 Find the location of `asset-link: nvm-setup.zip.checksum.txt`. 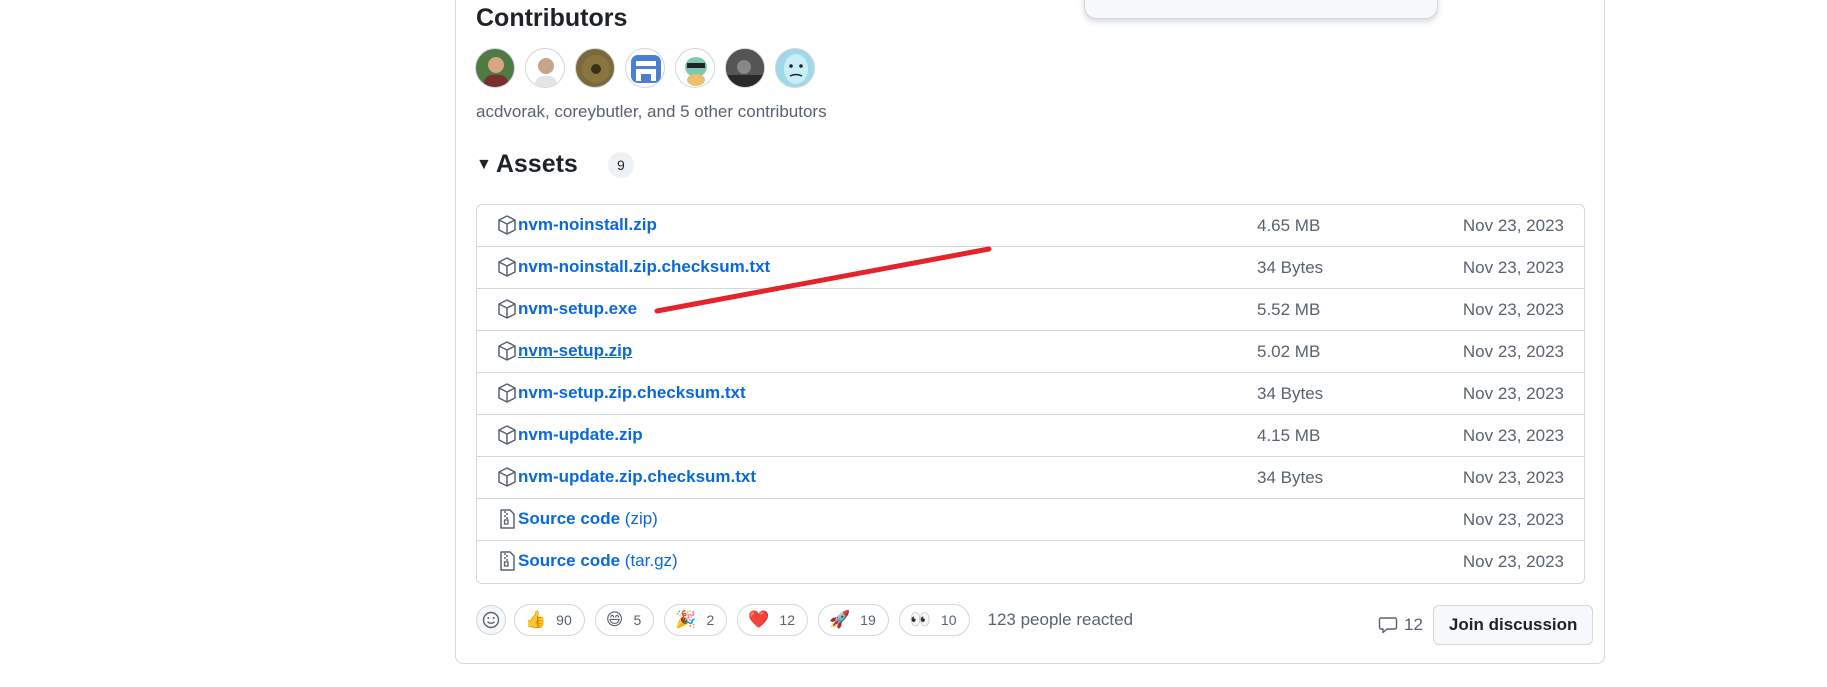

asset-link: nvm-setup.zip.checksum.txt is located at coordinates (632, 393).